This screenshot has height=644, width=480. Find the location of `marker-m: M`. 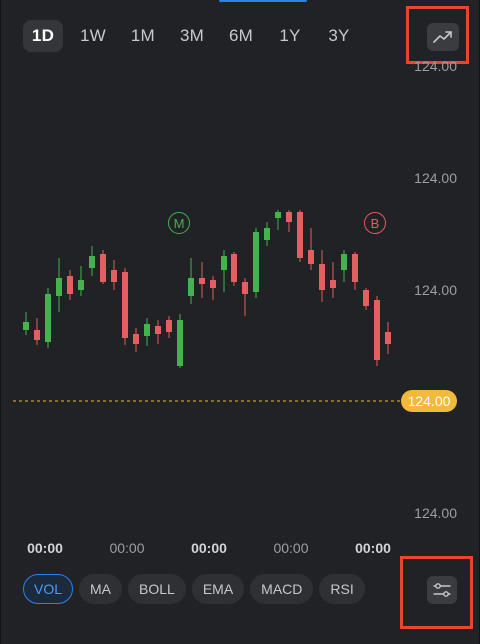

marker-m: M is located at coordinates (179, 223).